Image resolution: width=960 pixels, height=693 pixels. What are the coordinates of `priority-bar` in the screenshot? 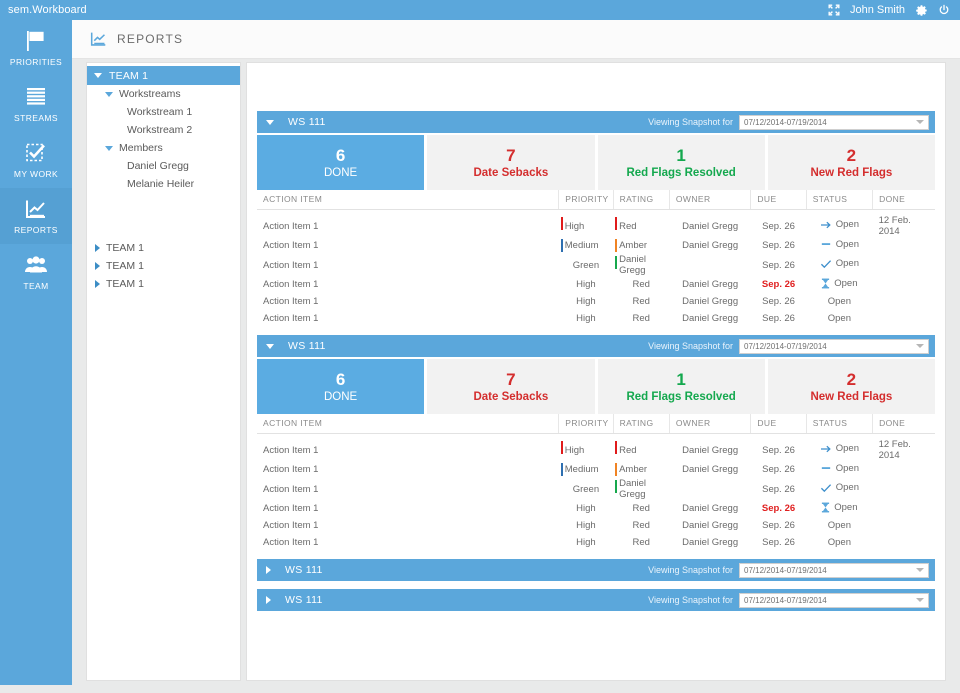 It's located at (561, 245).